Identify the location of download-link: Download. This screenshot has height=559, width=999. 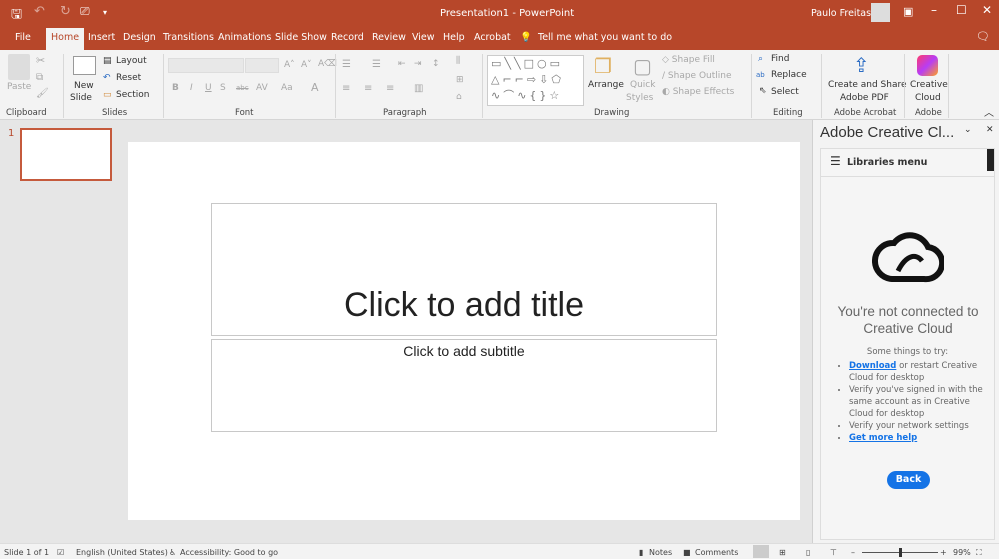
(872, 366).